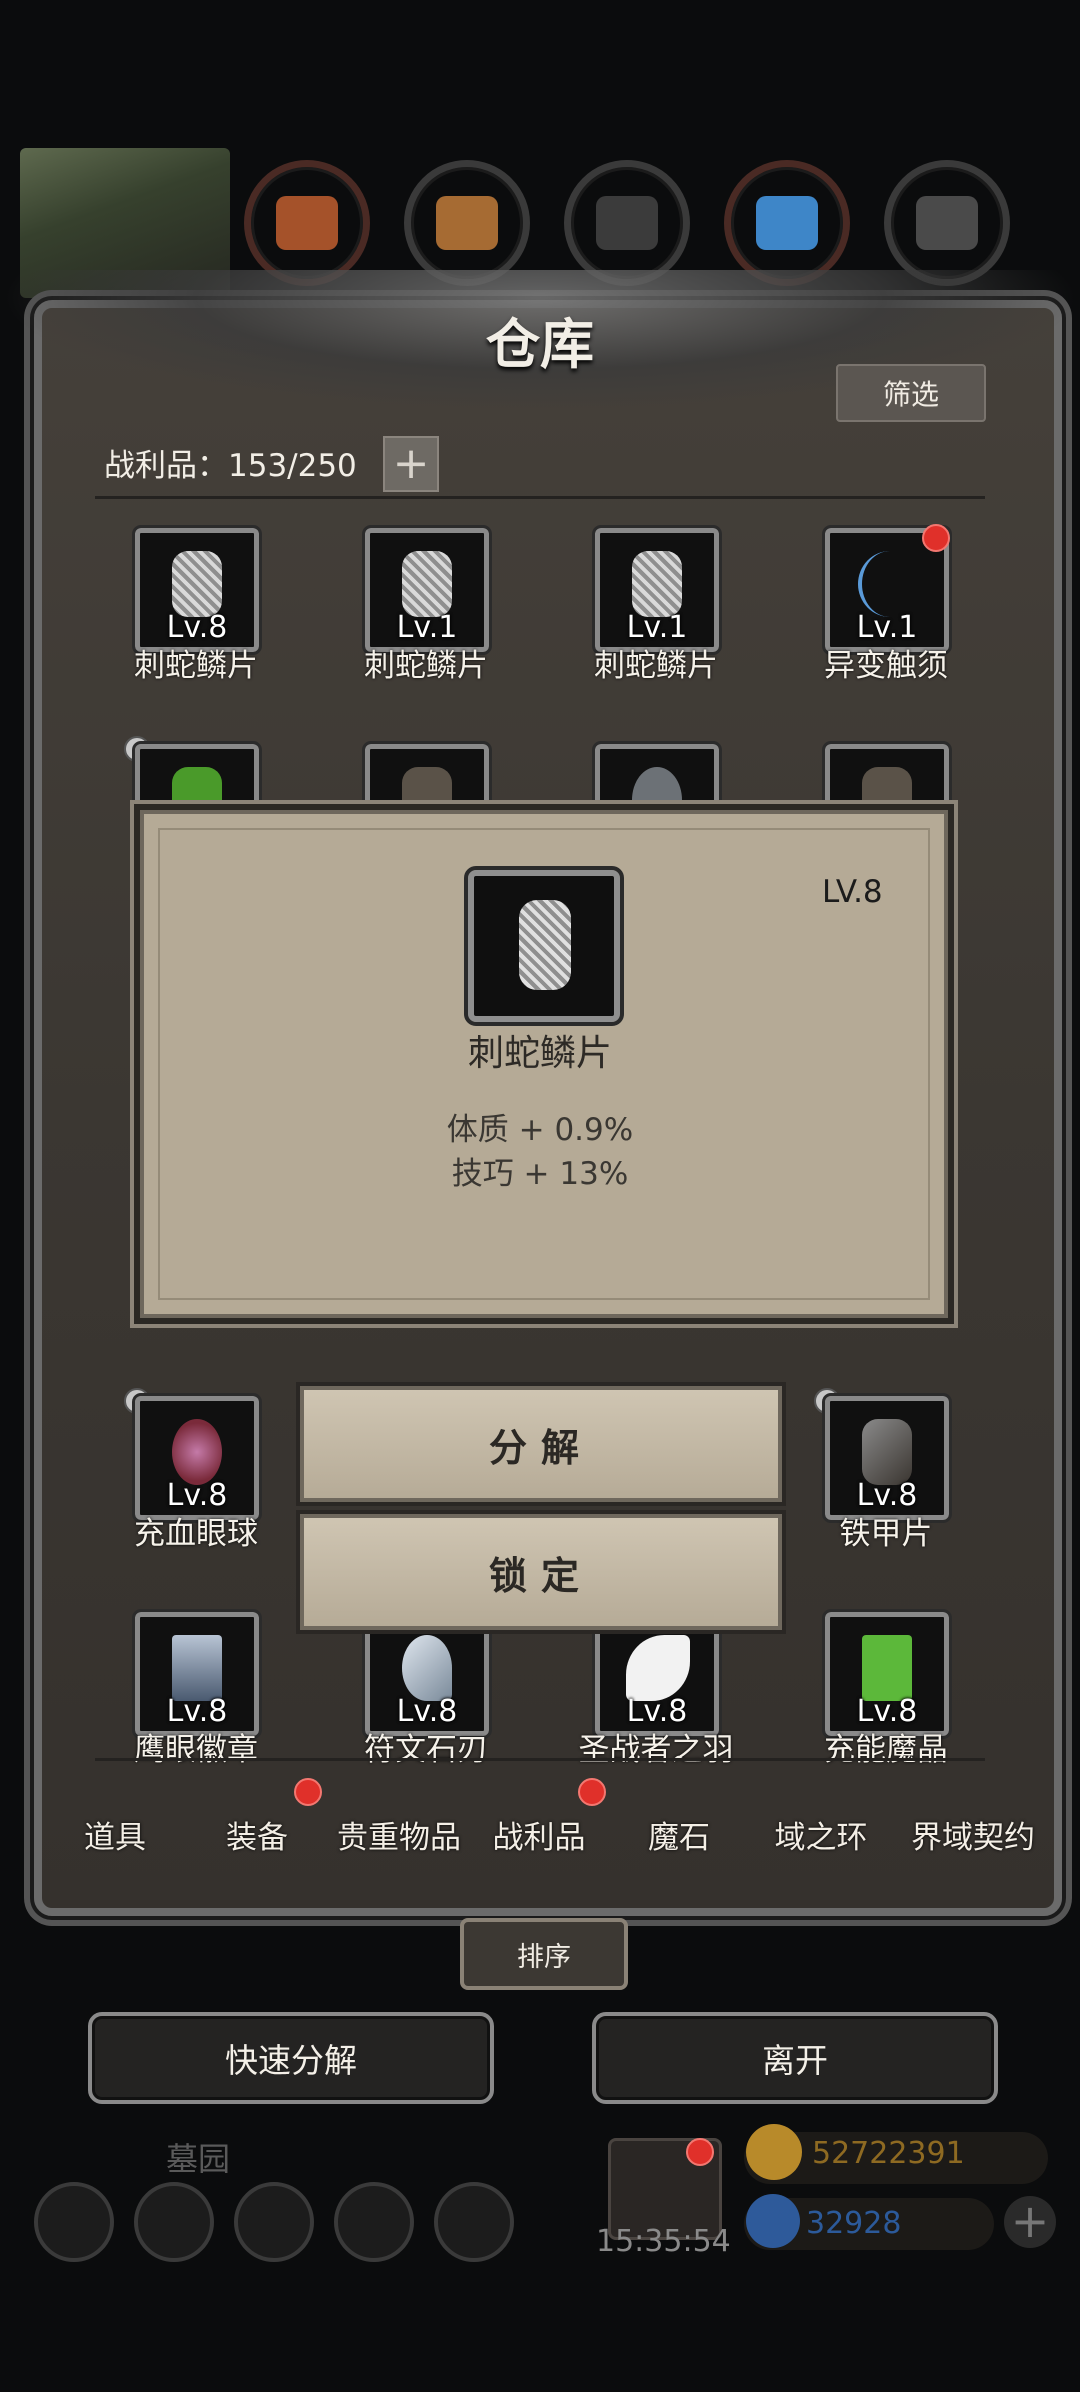 This screenshot has width=1080, height=2392. Describe the element at coordinates (540, 344) in the screenshot. I see `panel-title: 仓库` at that location.